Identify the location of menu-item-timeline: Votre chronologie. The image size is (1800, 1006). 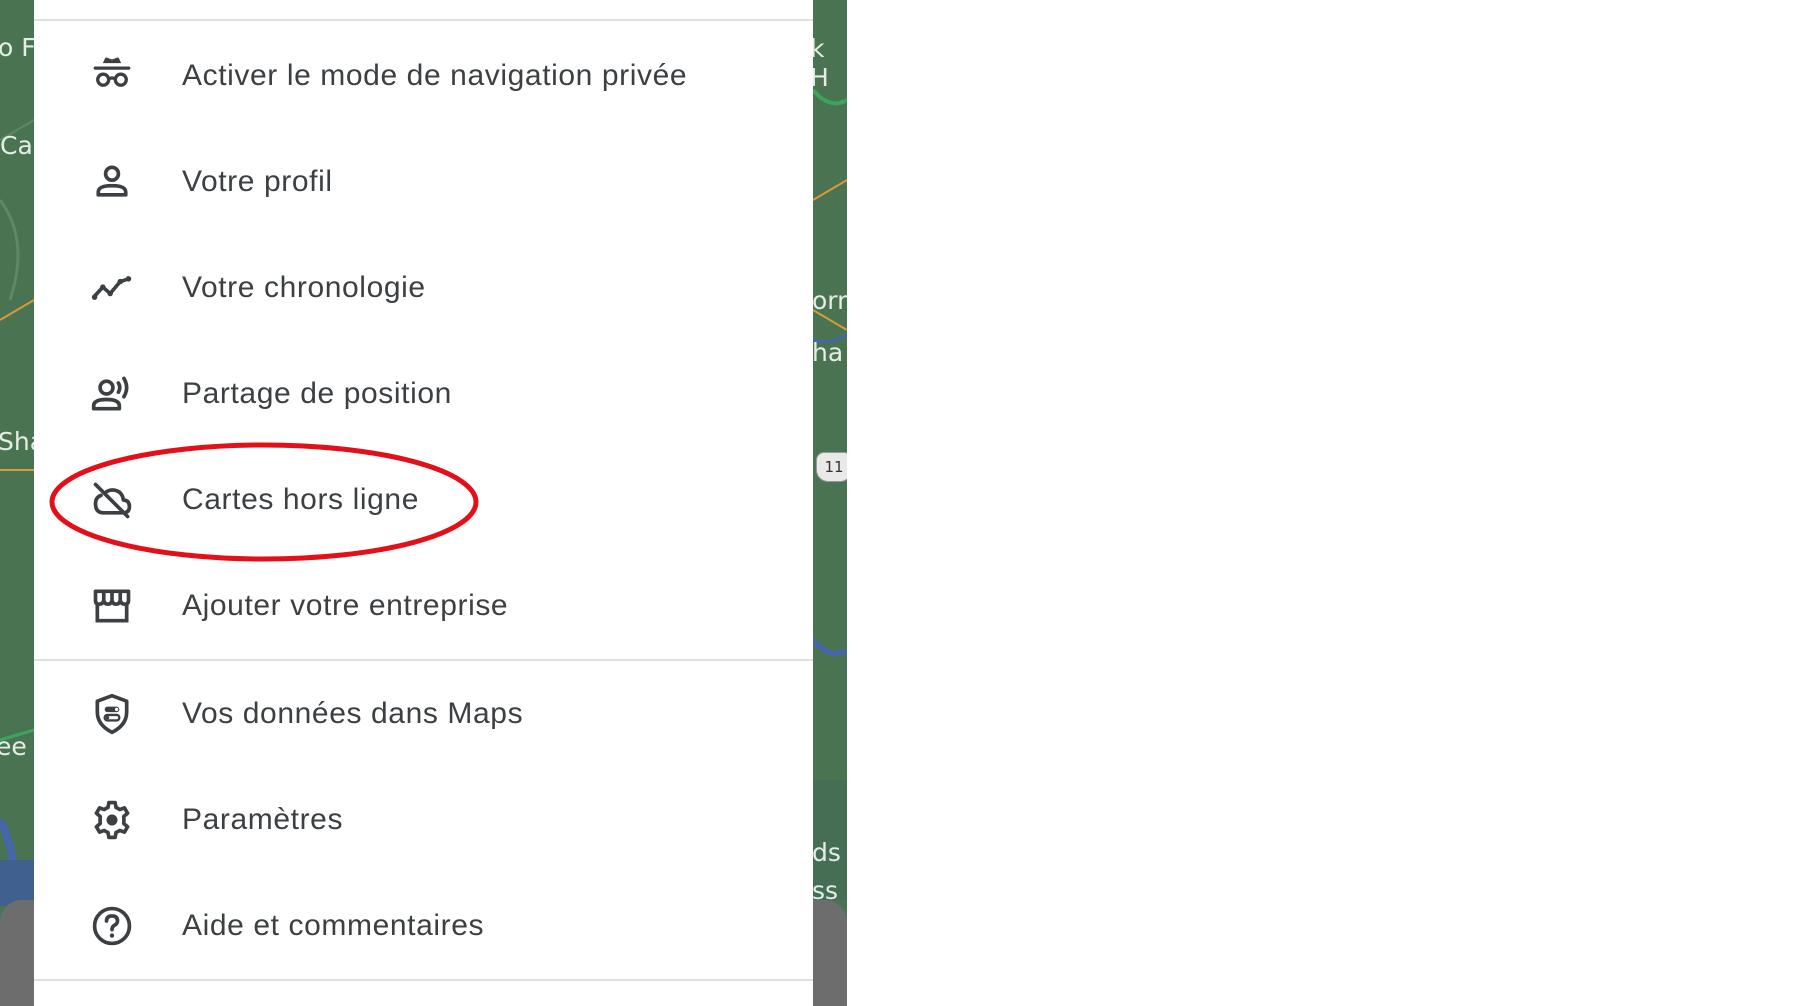
(423, 288).